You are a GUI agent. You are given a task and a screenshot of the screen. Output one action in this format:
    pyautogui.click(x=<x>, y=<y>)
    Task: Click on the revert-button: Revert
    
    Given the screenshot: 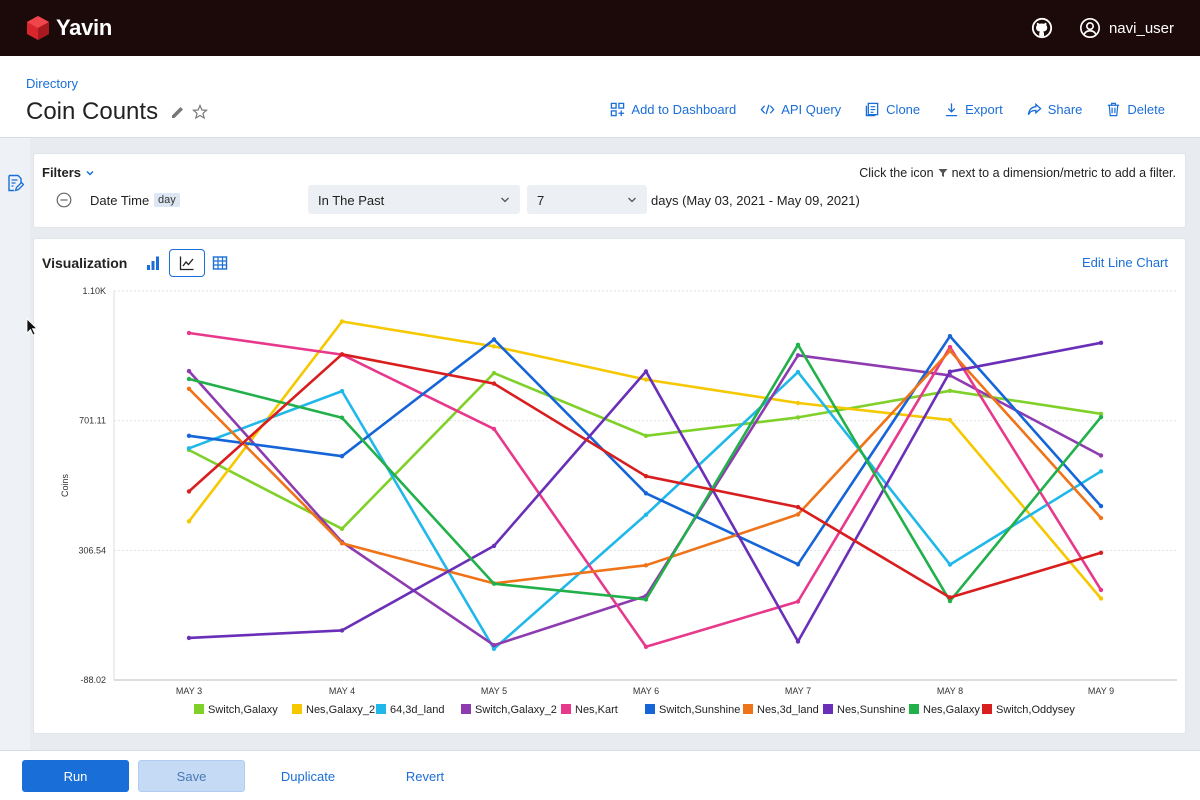 What is the action you would take?
    pyautogui.click(x=425, y=776)
    